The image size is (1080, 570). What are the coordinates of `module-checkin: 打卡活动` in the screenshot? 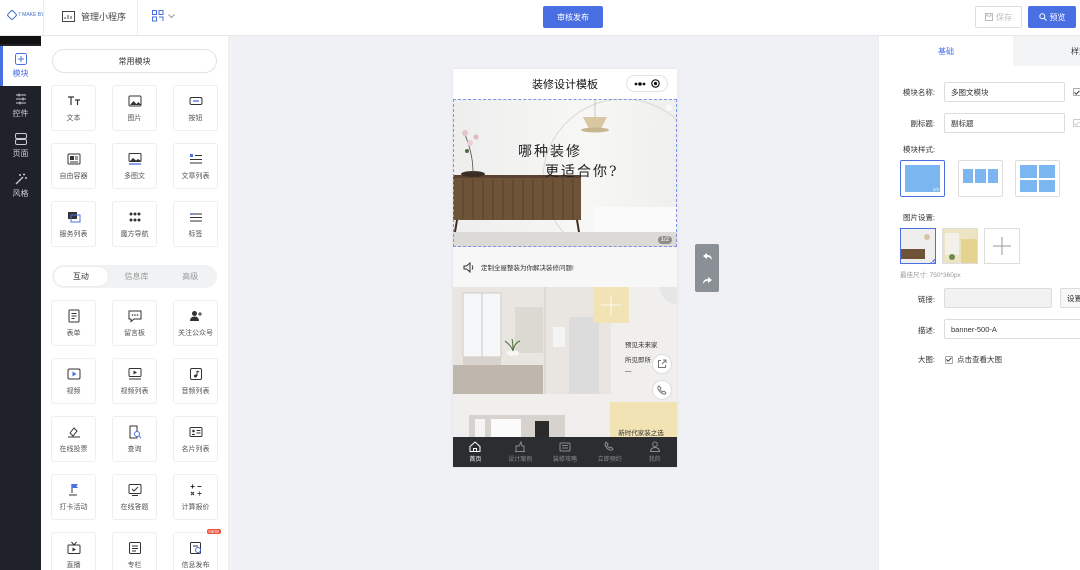 It's located at (73, 497).